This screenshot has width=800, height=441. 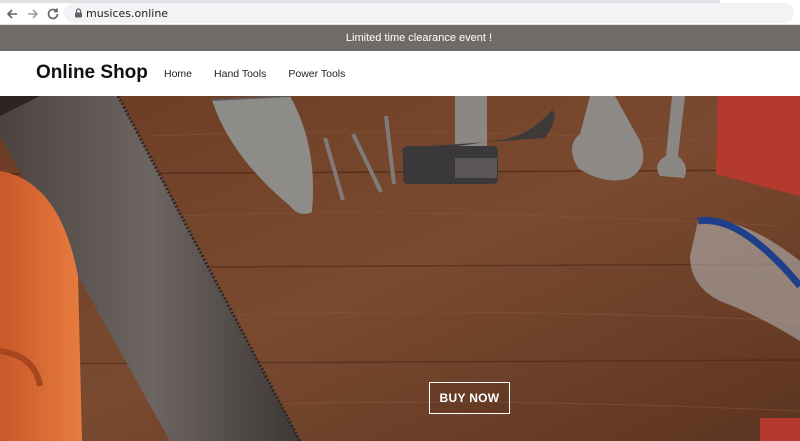 I want to click on announcement-bar: Limited time clearance event !, so click(x=400, y=38).